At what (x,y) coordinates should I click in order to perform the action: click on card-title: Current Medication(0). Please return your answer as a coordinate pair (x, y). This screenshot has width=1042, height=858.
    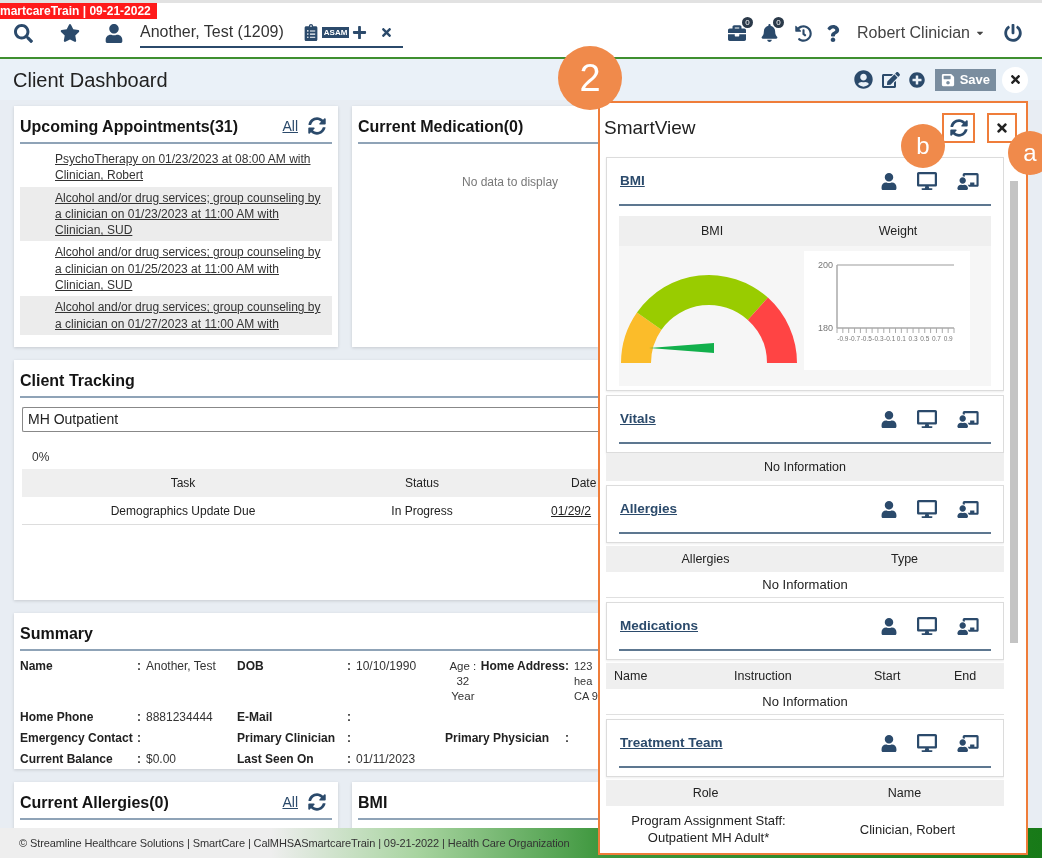
    Looking at the image, I should click on (441, 127).